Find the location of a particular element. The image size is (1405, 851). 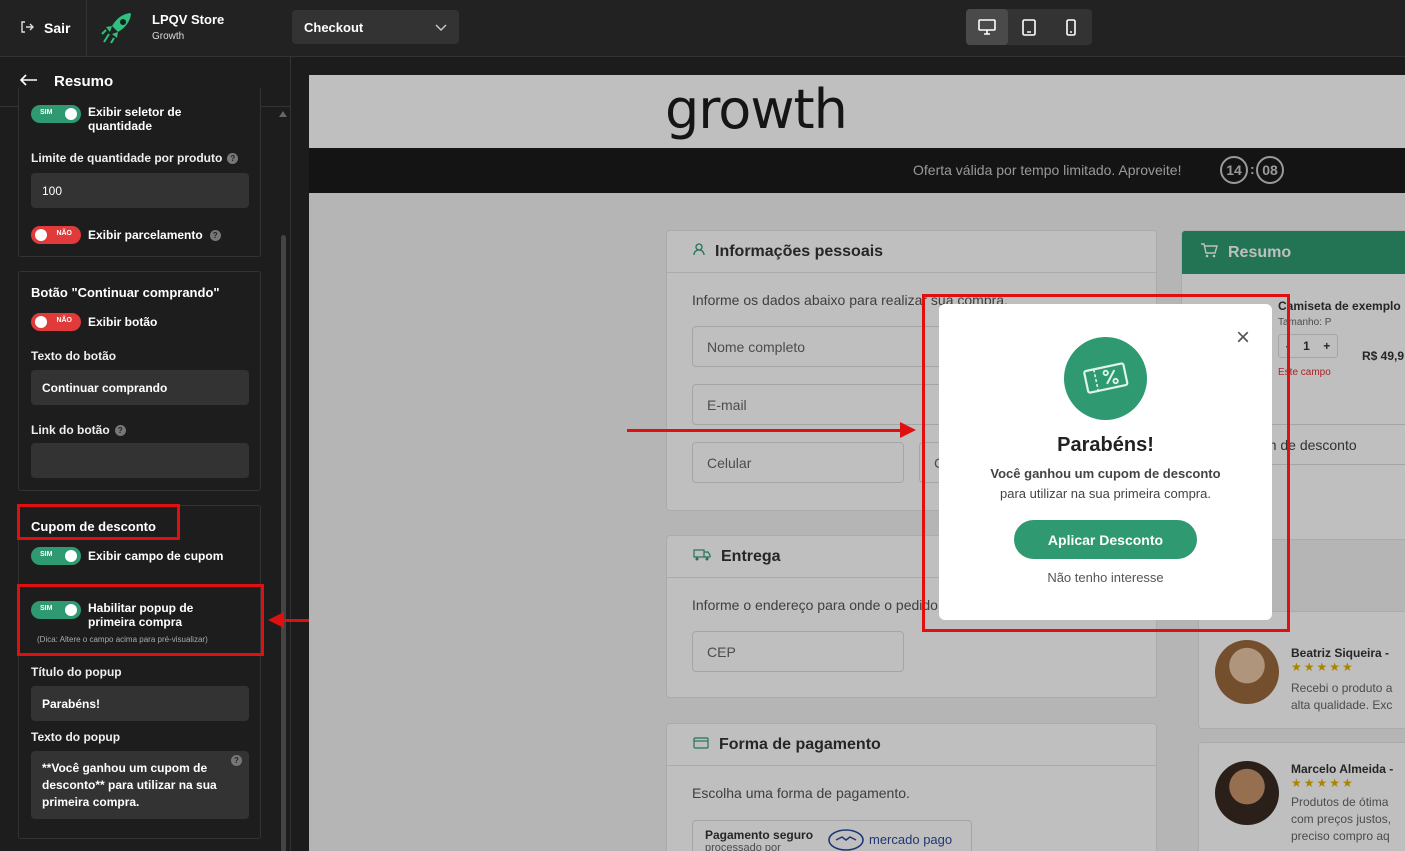

annotation-box-coupon-title is located at coordinates (98, 522).